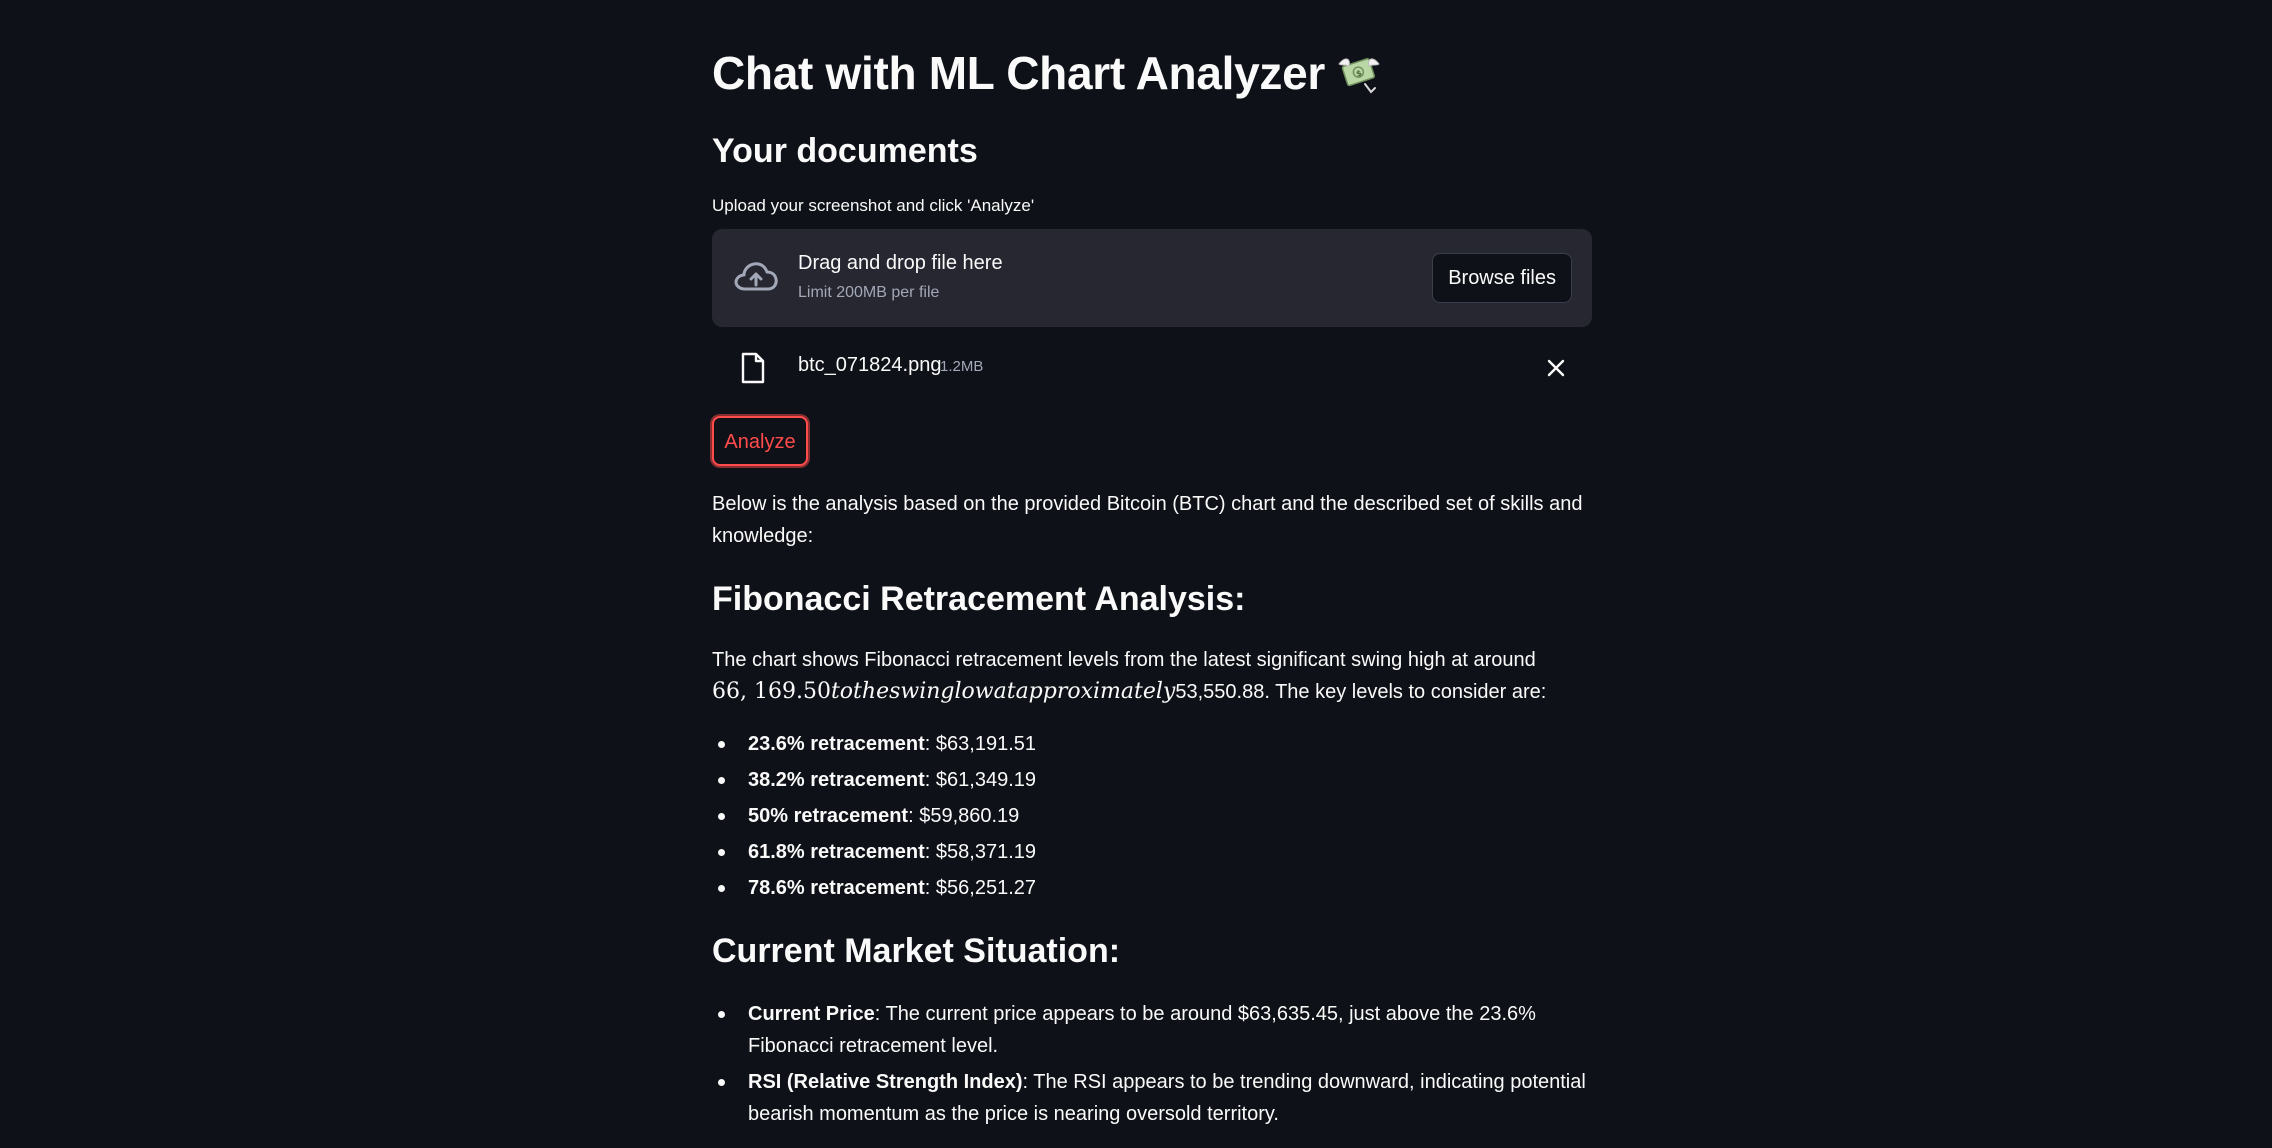 Image resolution: width=2272 pixels, height=1148 pixels. What do you see at coordinates (980, 888) in the screenshot?
I see `fib-level-value: : $56,251.27` at bounding box center [980, 888].